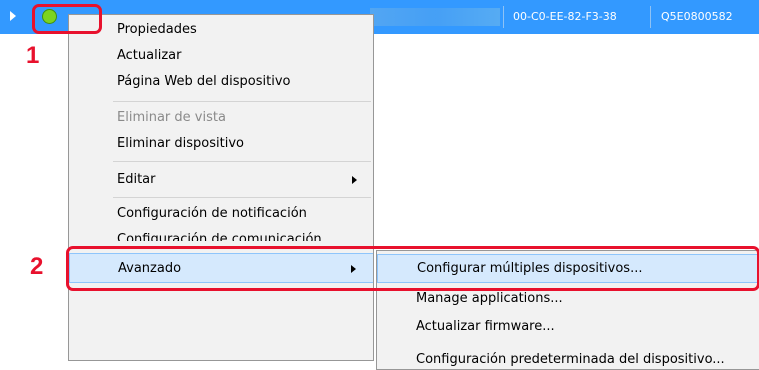 This screenshot has height=370, width=759. What do you see at coordinates (221, 144) in the screenshot?
I see `menu-item-delete-device: Eliminar dispositivo` at bounding box center [221, 144].